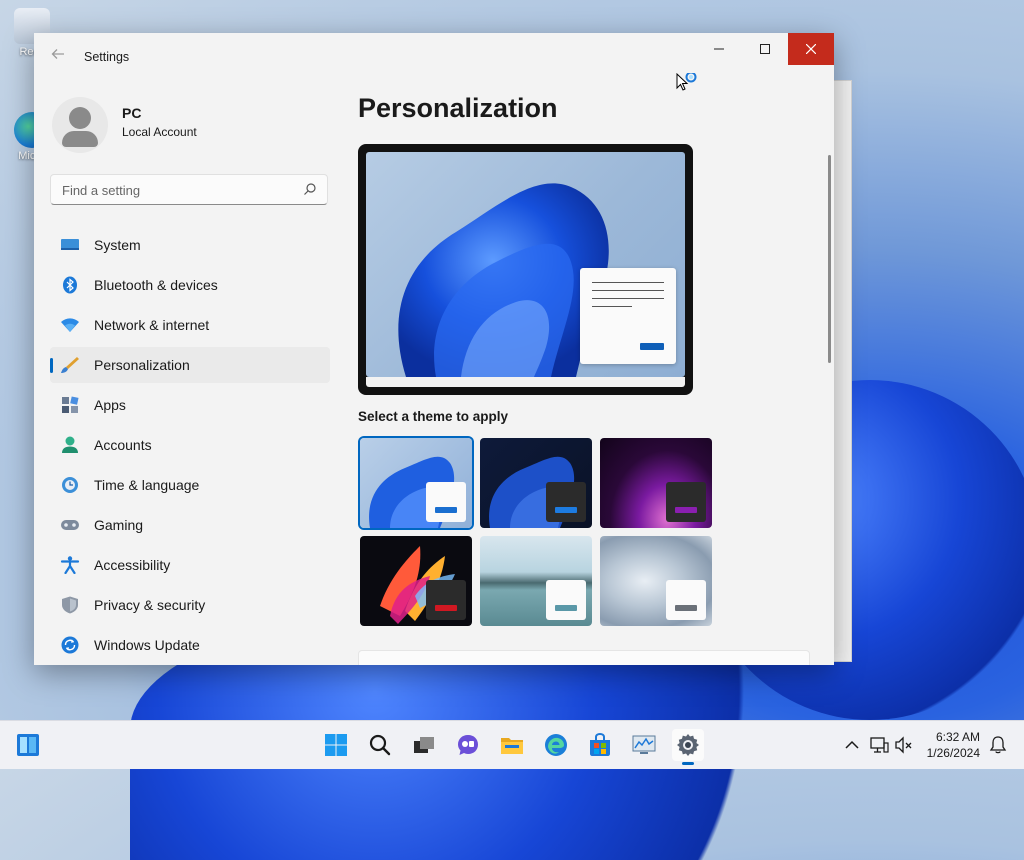 This screenshot has height=860, width=1024. I want to click on search-box, so click(189, 189).